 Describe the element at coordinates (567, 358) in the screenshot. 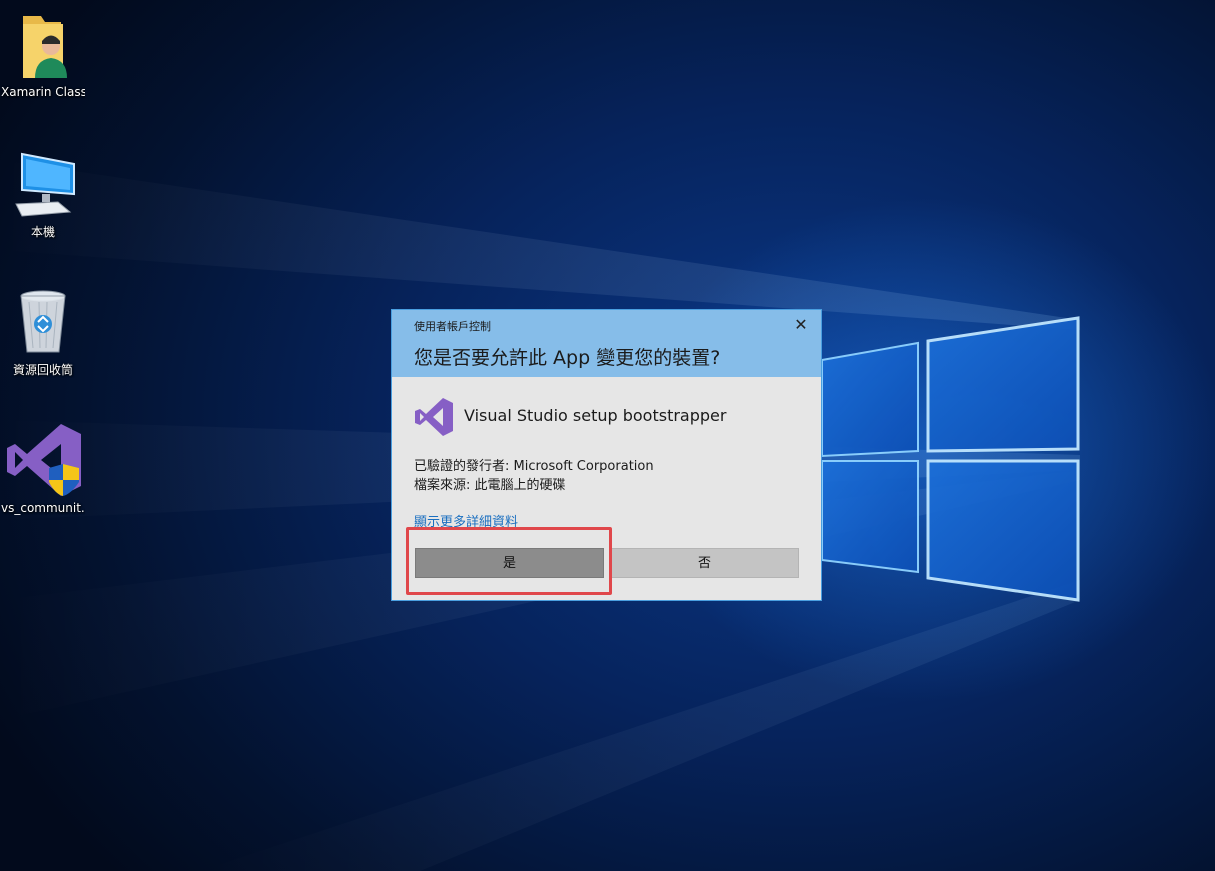

I see `uac-question: 您是否要允許此 App 變更您的裝置?` at that location.